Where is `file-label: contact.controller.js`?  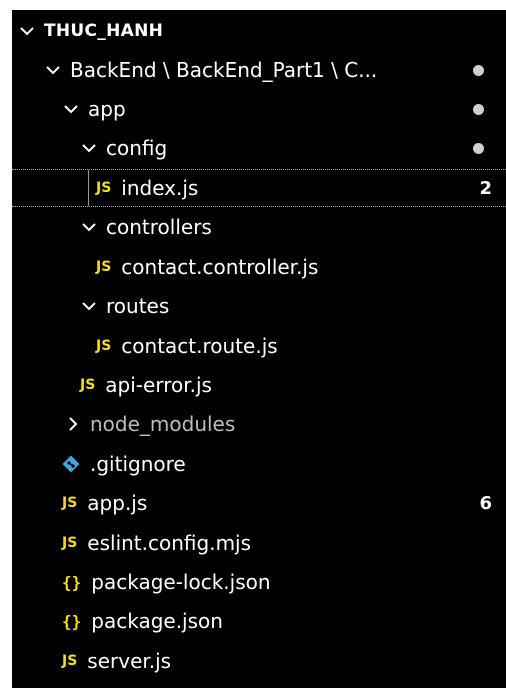
file-label: contact.controller.js is located at coordinates (220, 267).